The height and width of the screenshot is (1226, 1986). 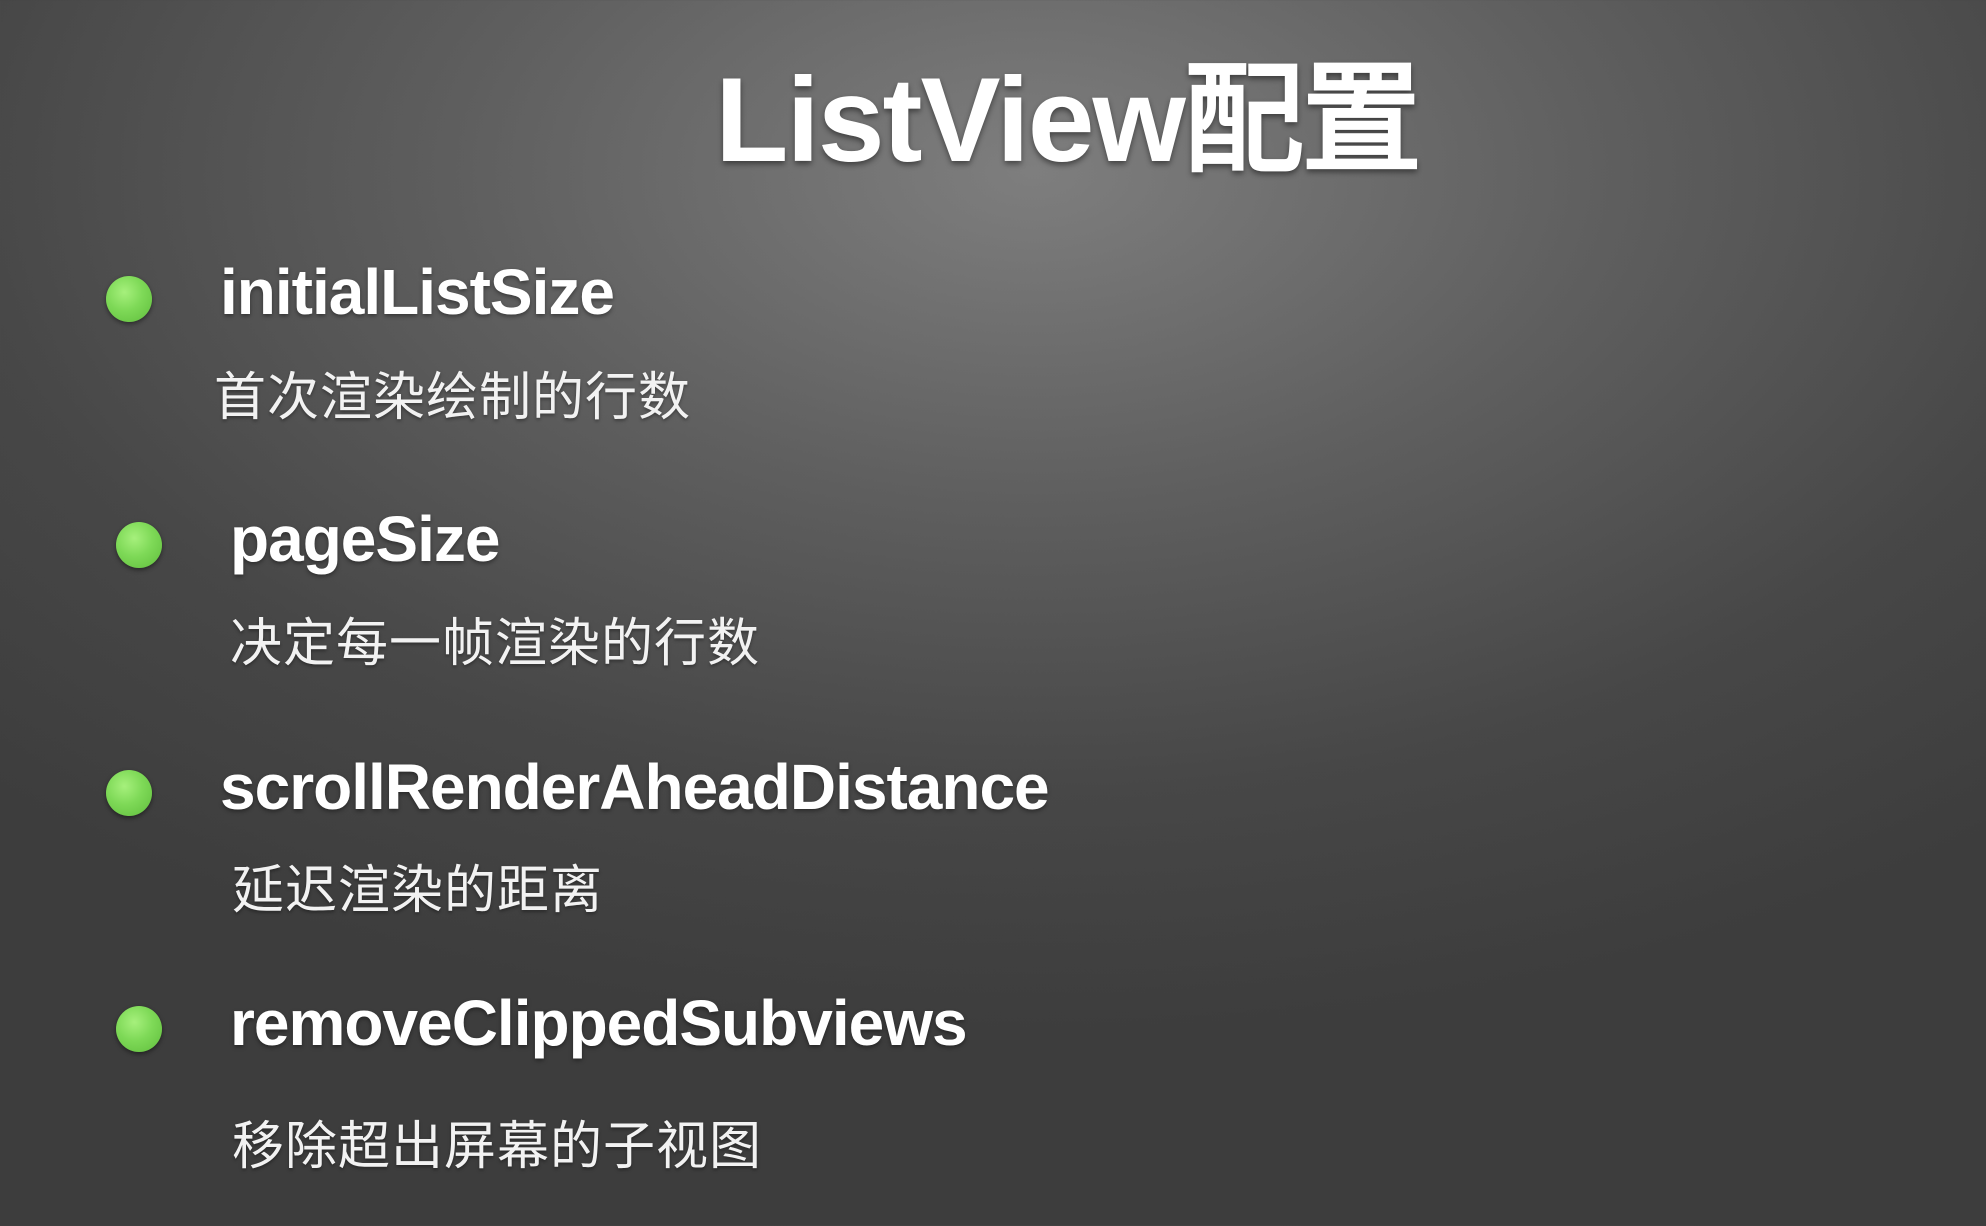 What do you see at coordinates (635, 787) in the screenshot?
I see `item-name: scrollRenderAheadDistance` at bounding box center [635, 787].